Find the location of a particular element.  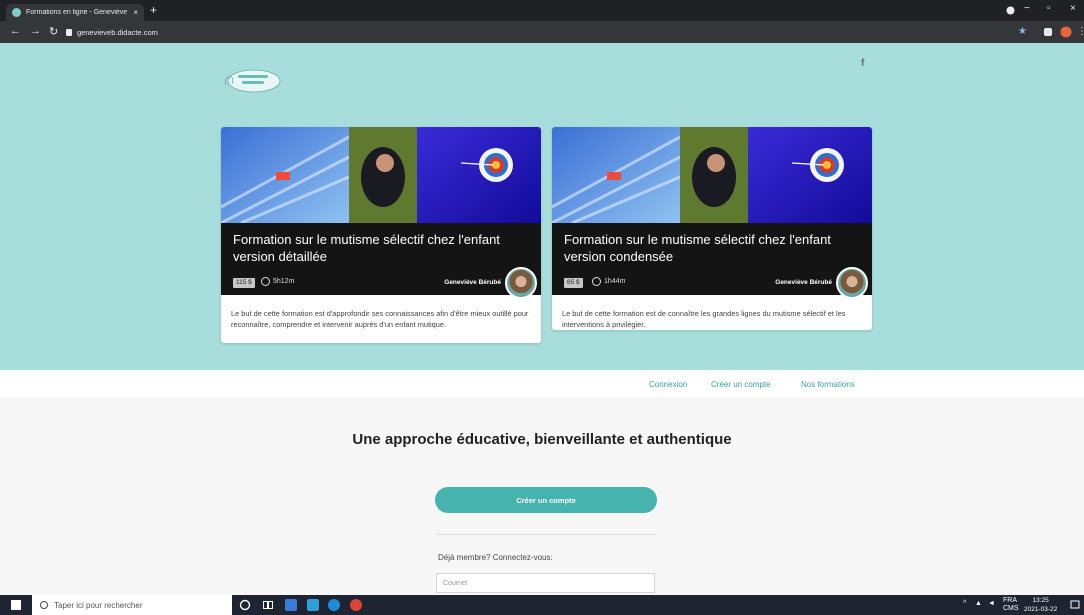

chrome-icon is located at coordinates (356, 605).